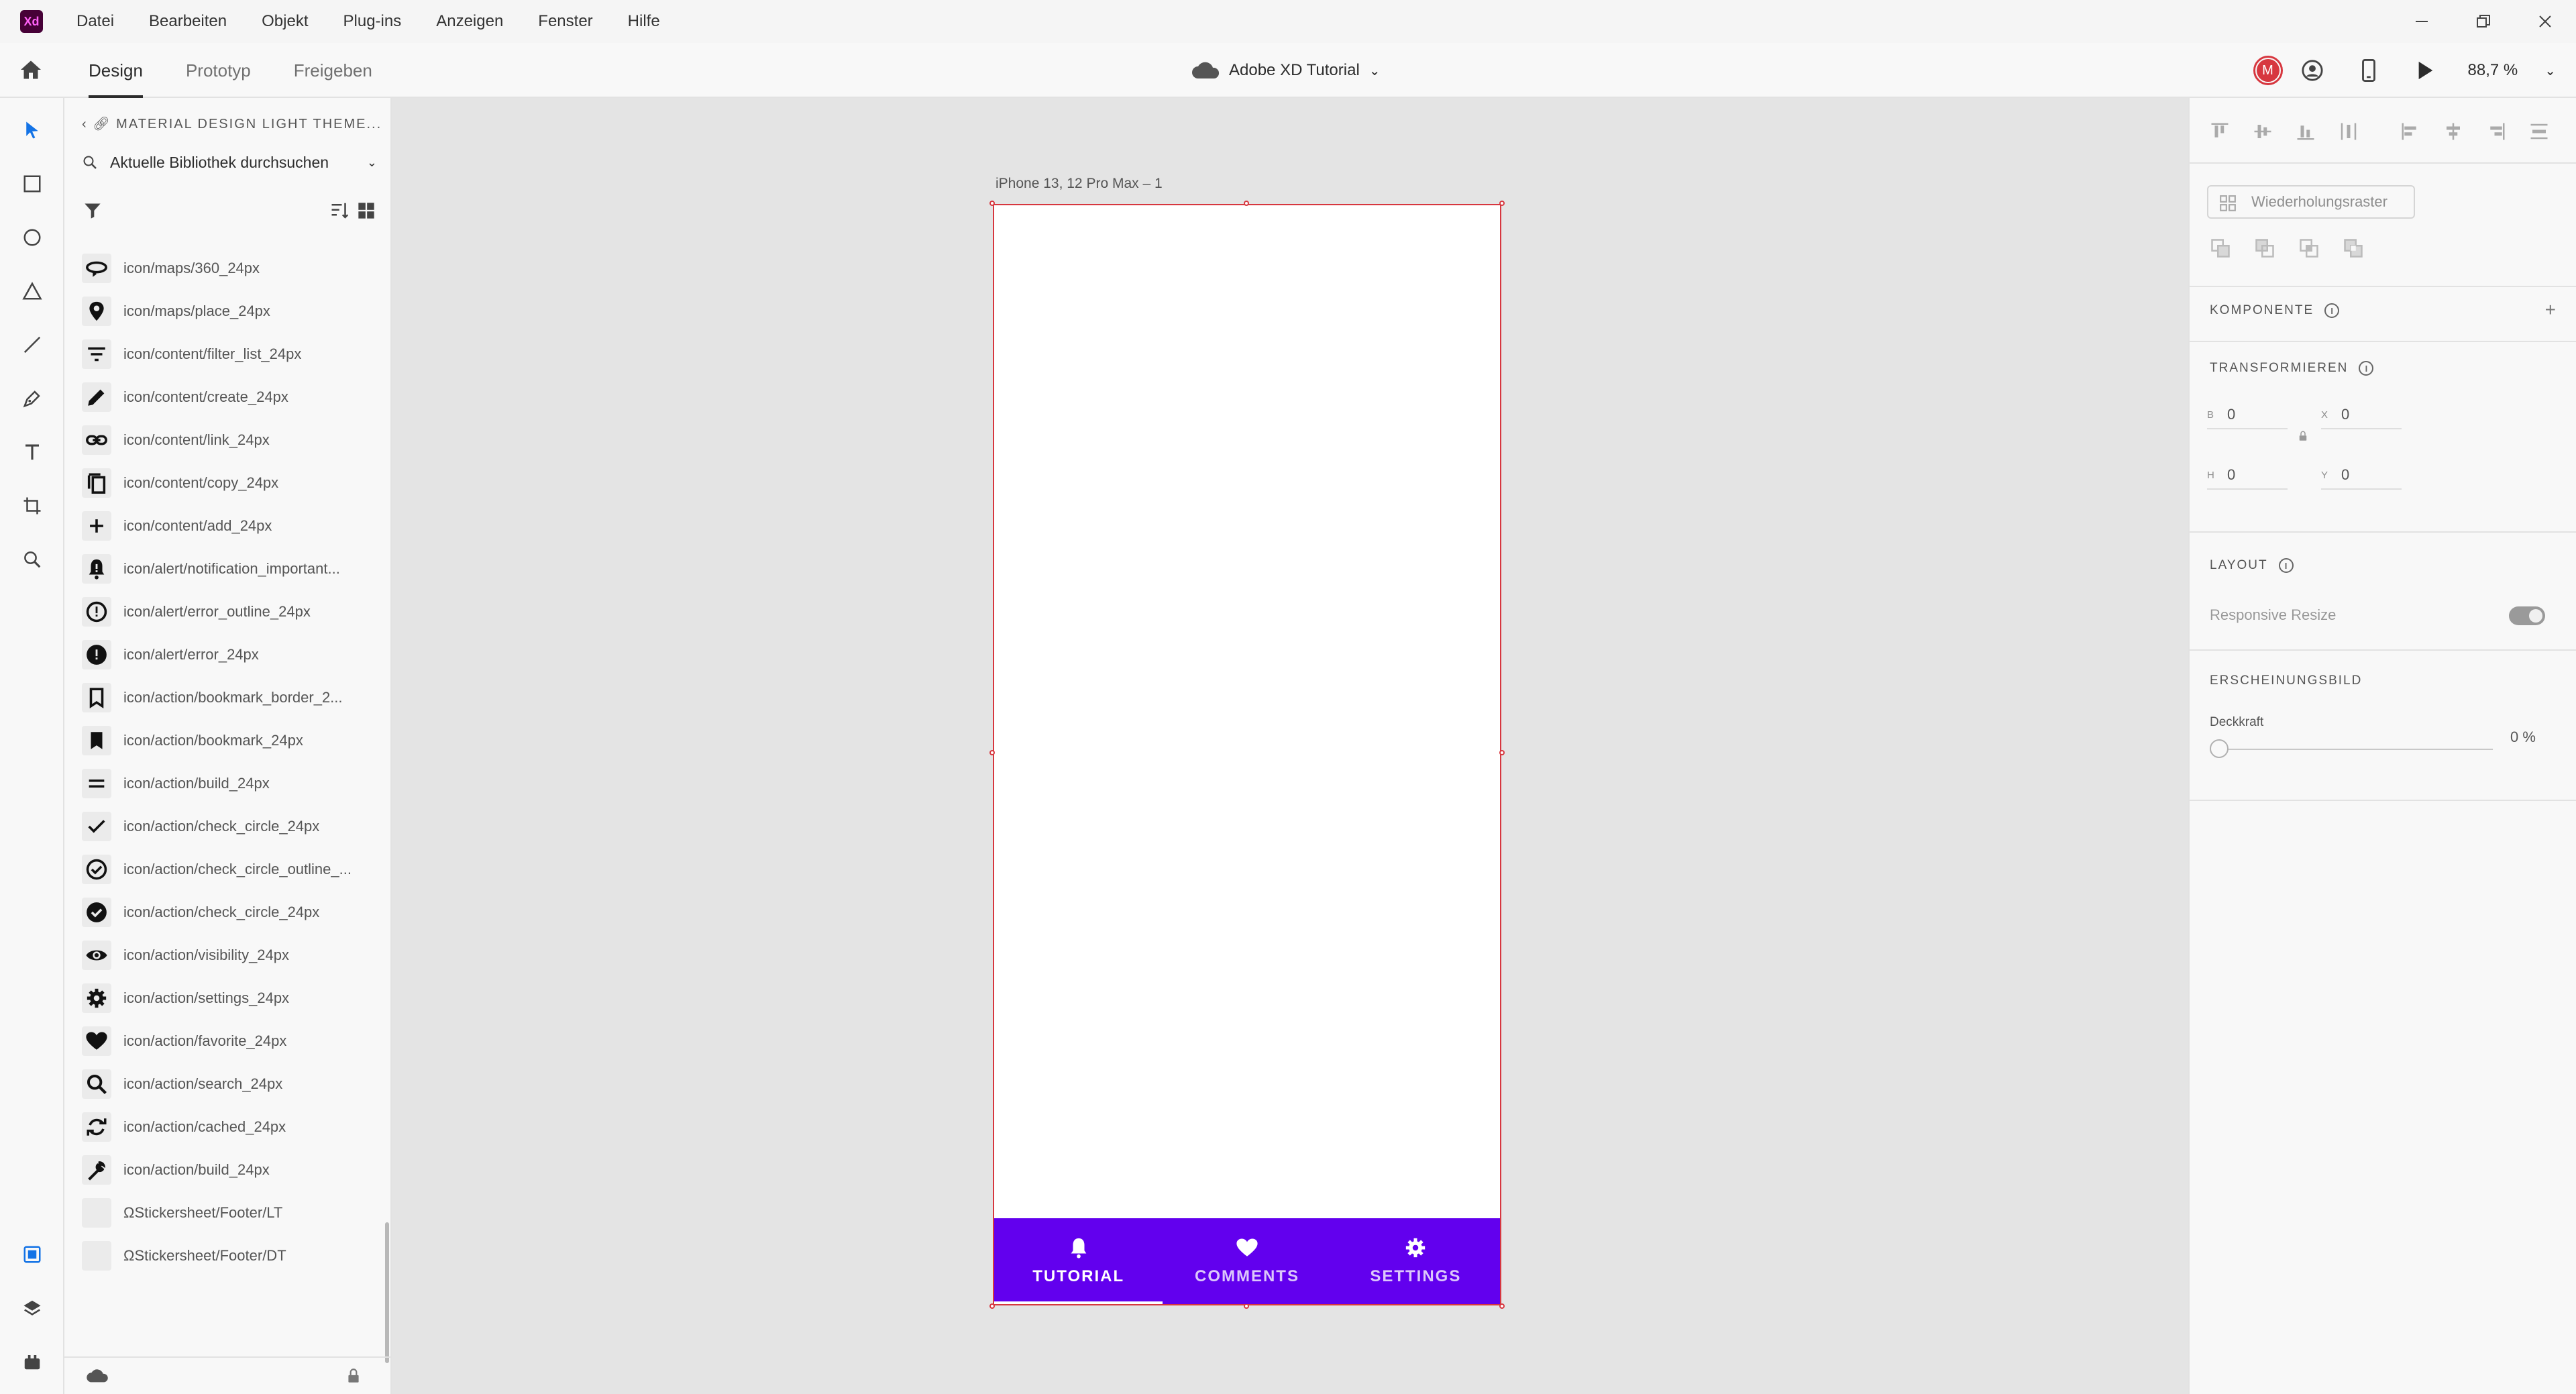  Describe the element at coordinates (229, 311) in the screenshot. I see `list-item: icon/maps/place_24px` at that location.